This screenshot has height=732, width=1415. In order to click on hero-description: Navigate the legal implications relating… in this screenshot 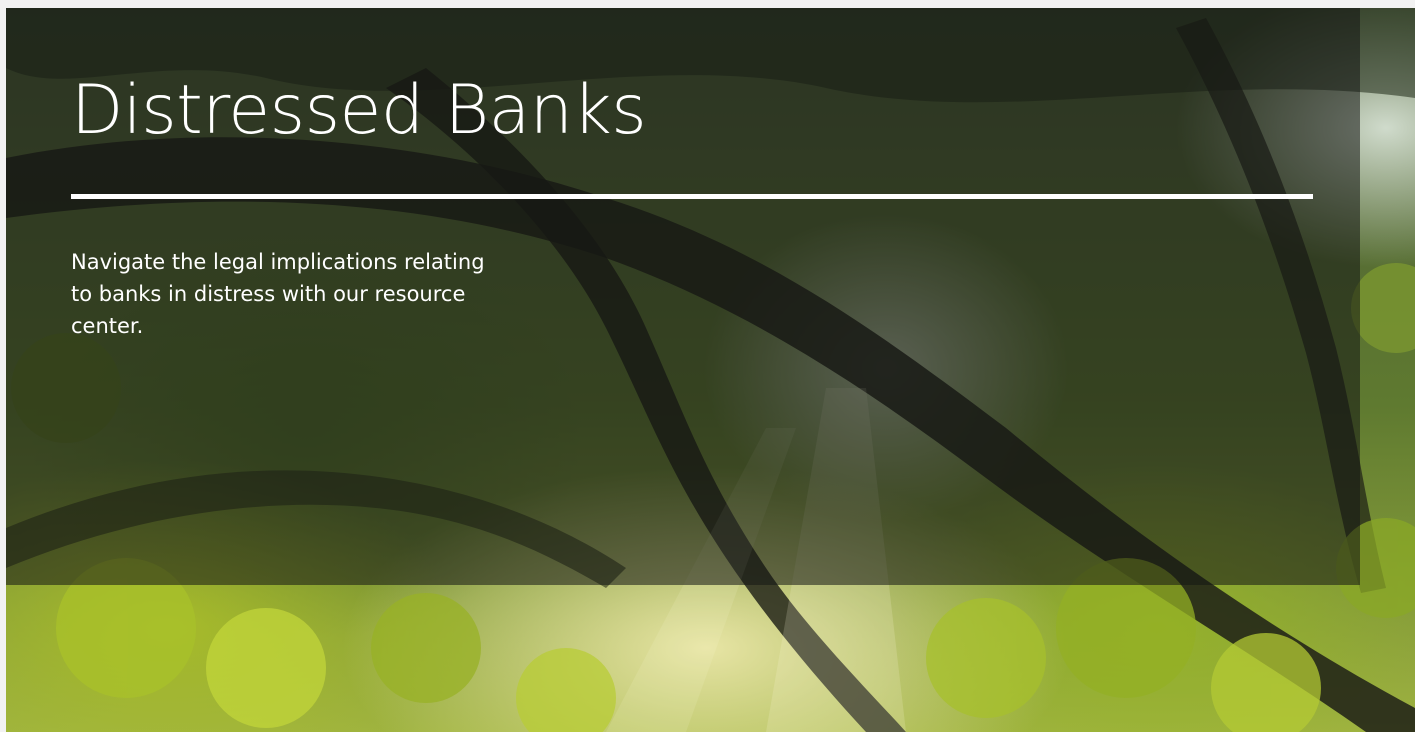, I will do `click(278, 294)`.